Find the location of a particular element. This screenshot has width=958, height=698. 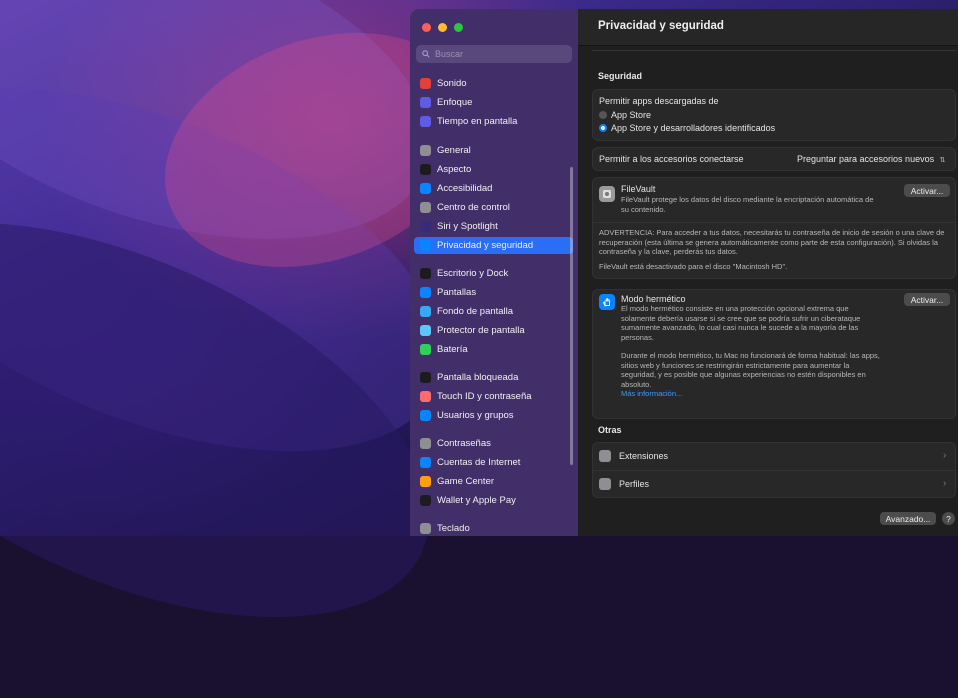

sidebar-item: Tiempo en pantalla is located at coordinates (493, 121).